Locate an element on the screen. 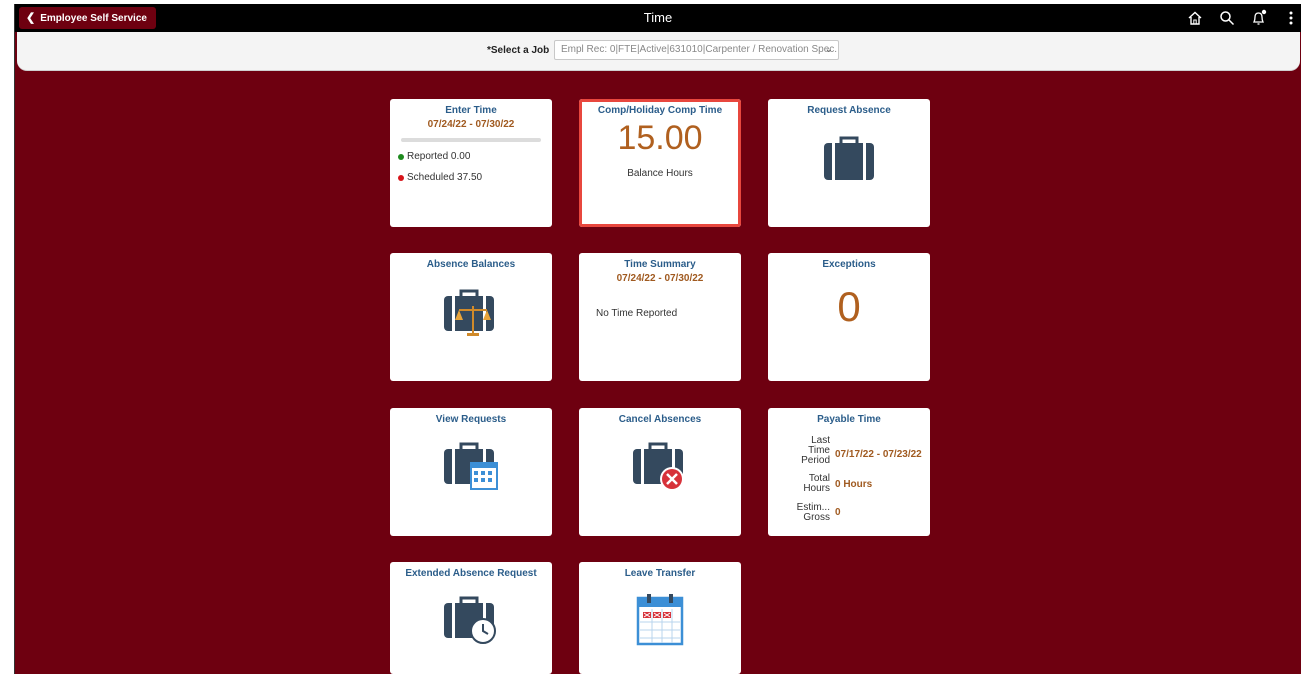 Image resolution: width=1301 pixels, height=674 pixels. payable-label-total-hours: Total Hours is located at coordinates (816, 483).